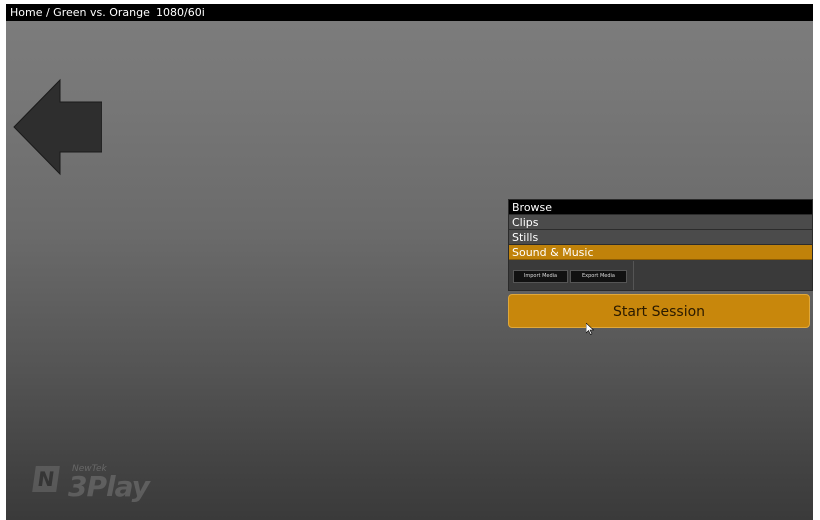  What do you see at coordinates (598, 276) in the screenshot?
I see `export-media-button: Export Media` at bounding box center [598, 276].